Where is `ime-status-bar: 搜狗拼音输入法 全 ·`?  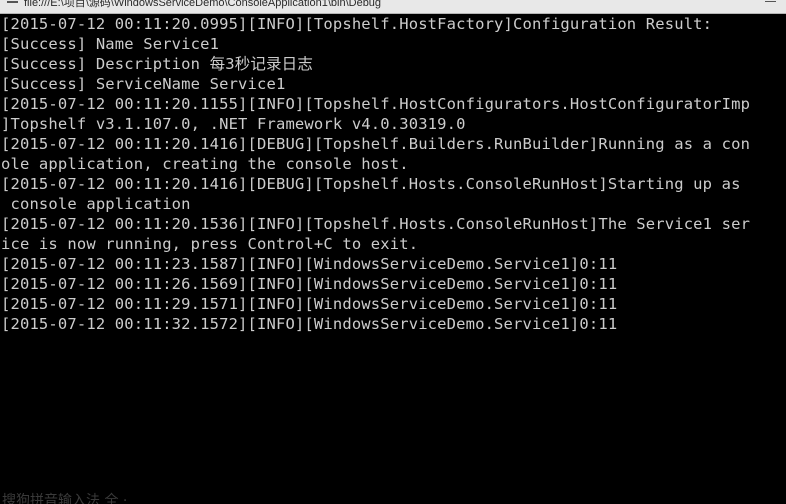
ime-status-bar: 搜狗拼音输入法 全 · is located at coordinates (393, 492).